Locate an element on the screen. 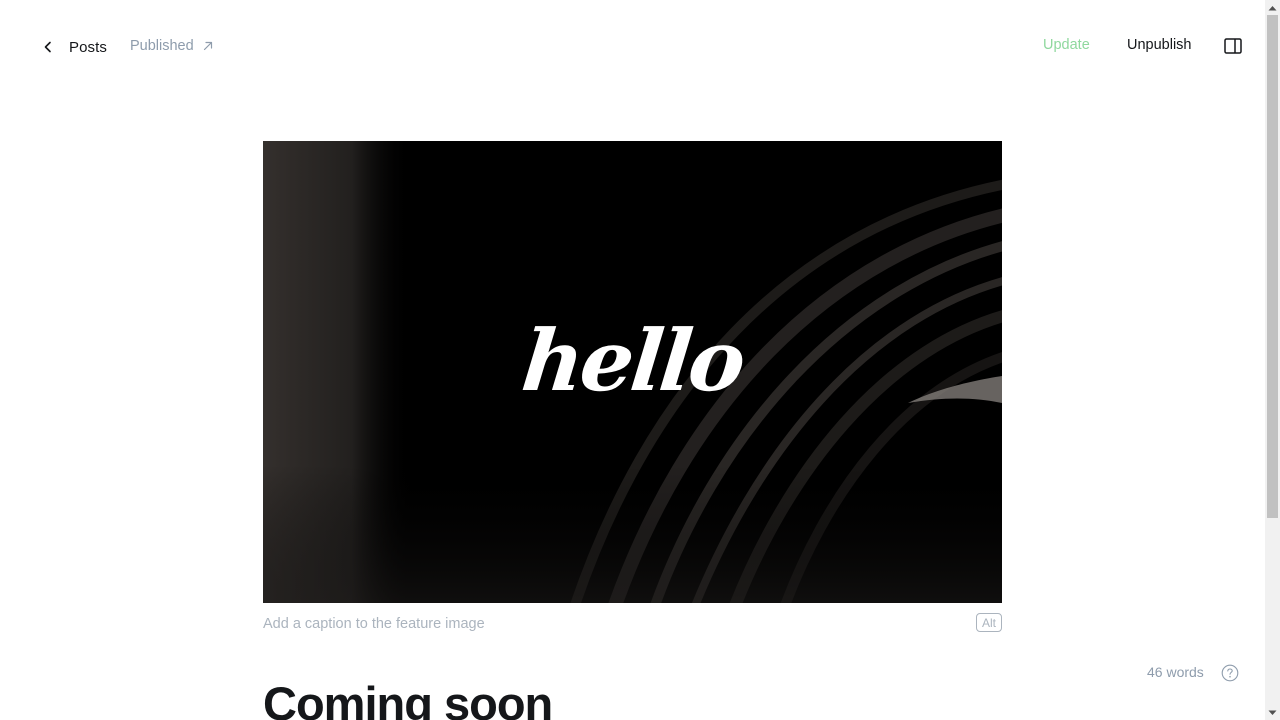 The image size is (1280, 720). update-button: Update is located at coordinates (1066, 45).